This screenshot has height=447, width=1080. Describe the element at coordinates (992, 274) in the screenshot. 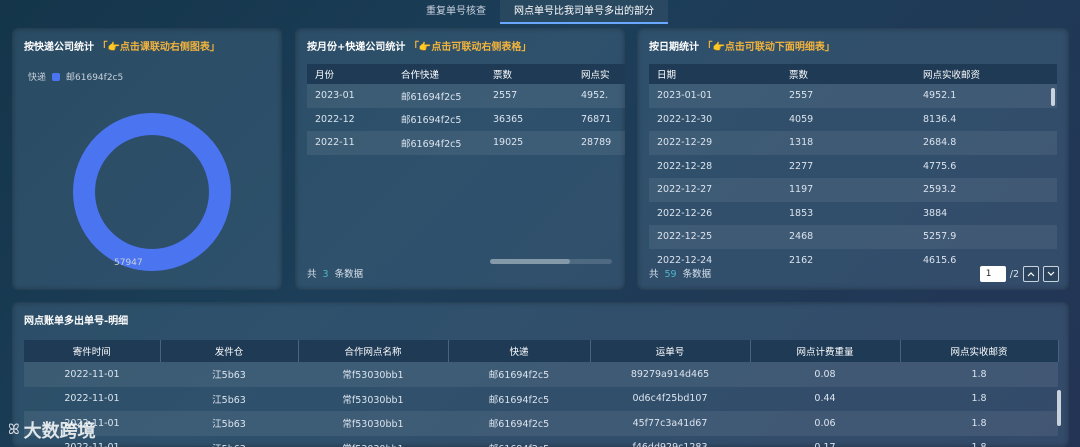

I see `page-input: 1` at that location.